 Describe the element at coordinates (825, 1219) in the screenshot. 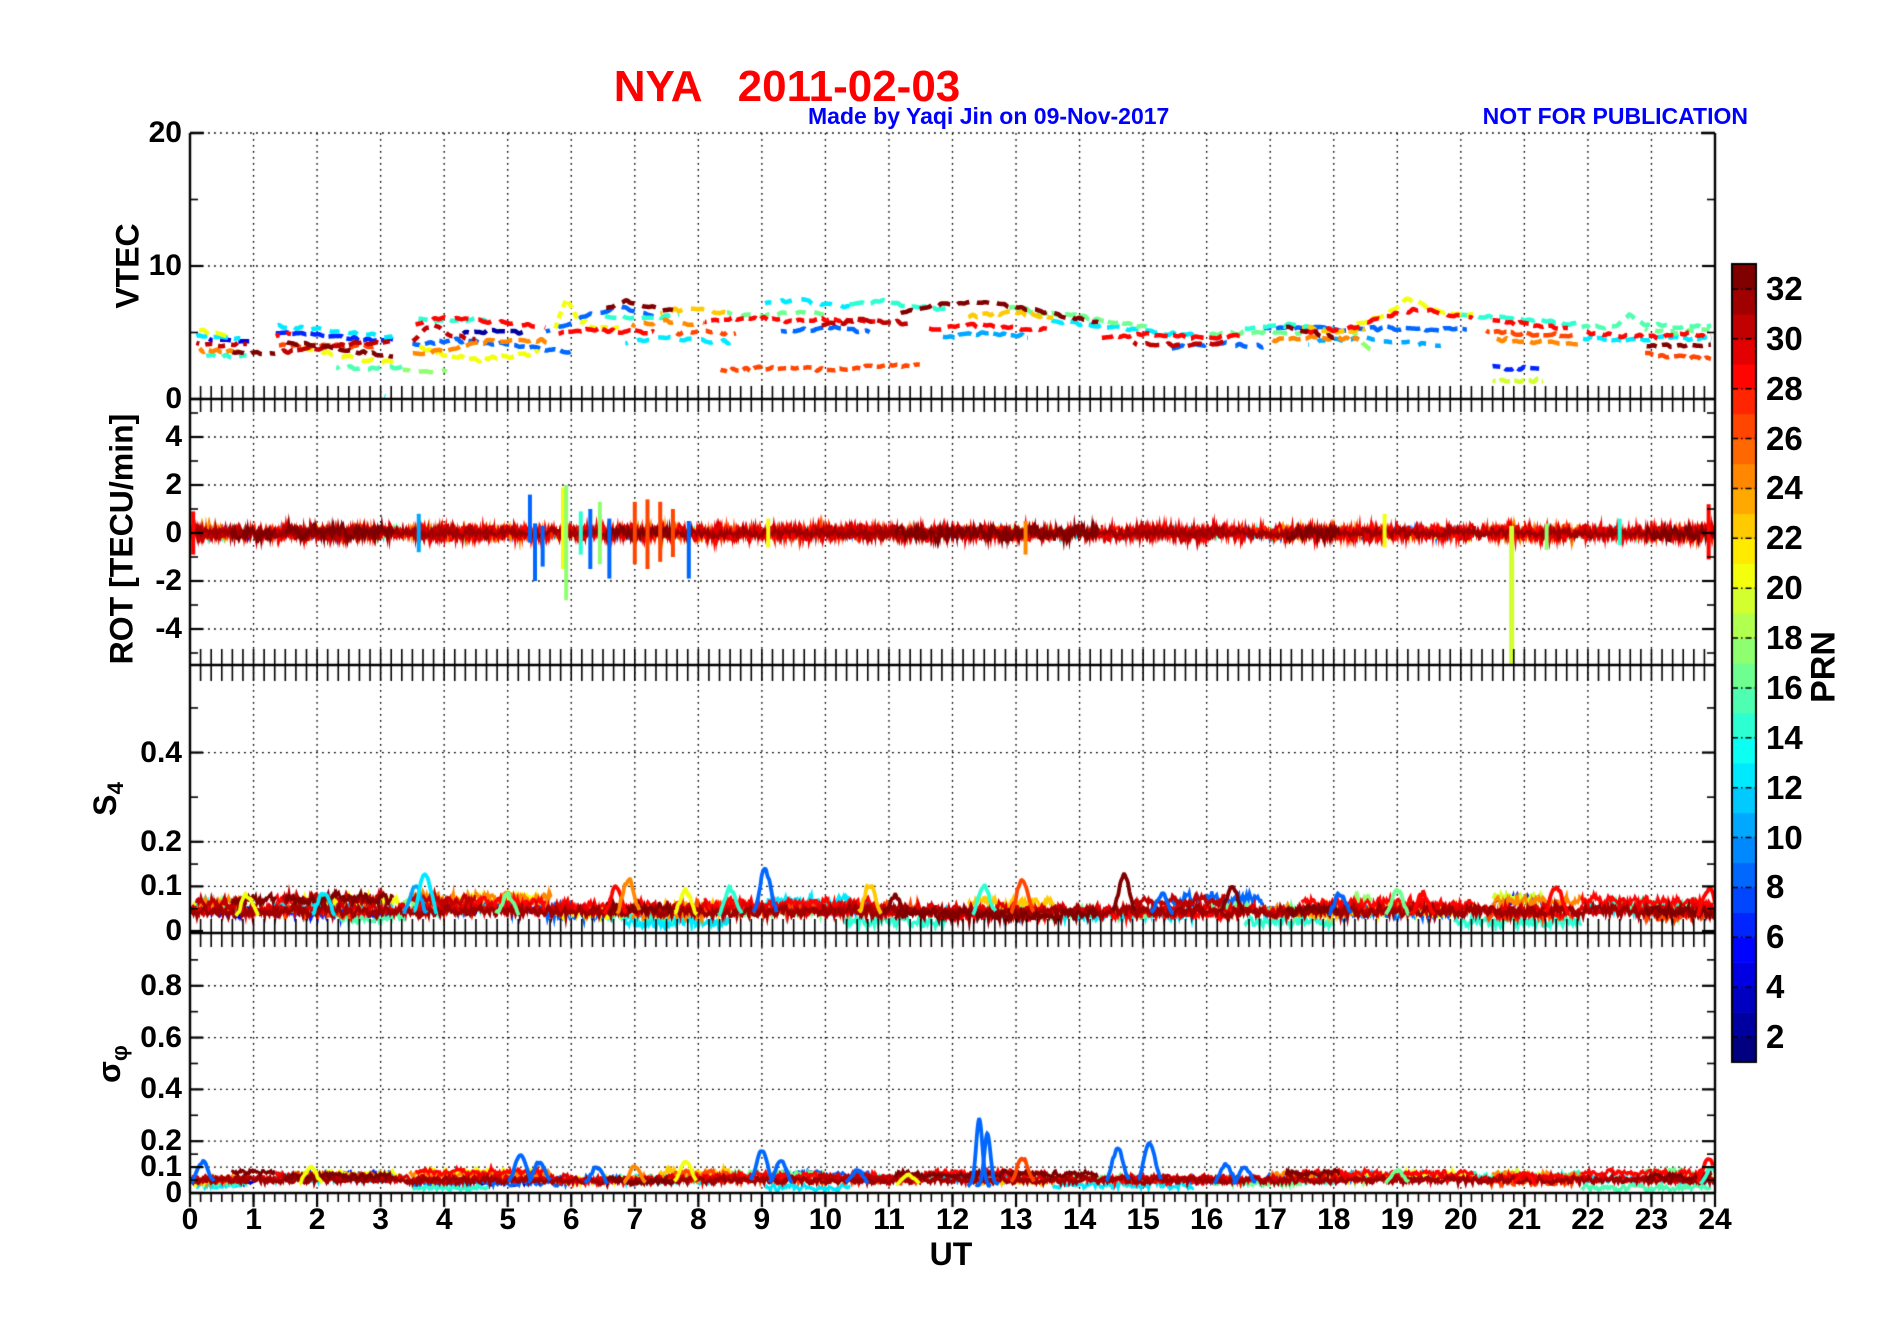

I see `x-tick-label: 10` at that location.